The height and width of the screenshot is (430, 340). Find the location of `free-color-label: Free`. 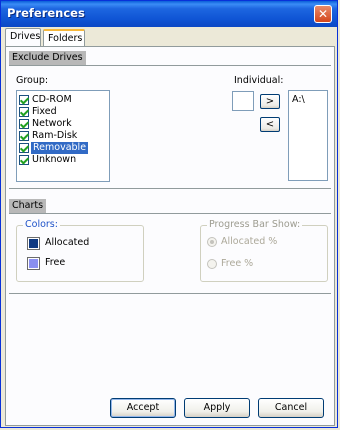

free-color-label: Free is located at coordinates (55, 262).